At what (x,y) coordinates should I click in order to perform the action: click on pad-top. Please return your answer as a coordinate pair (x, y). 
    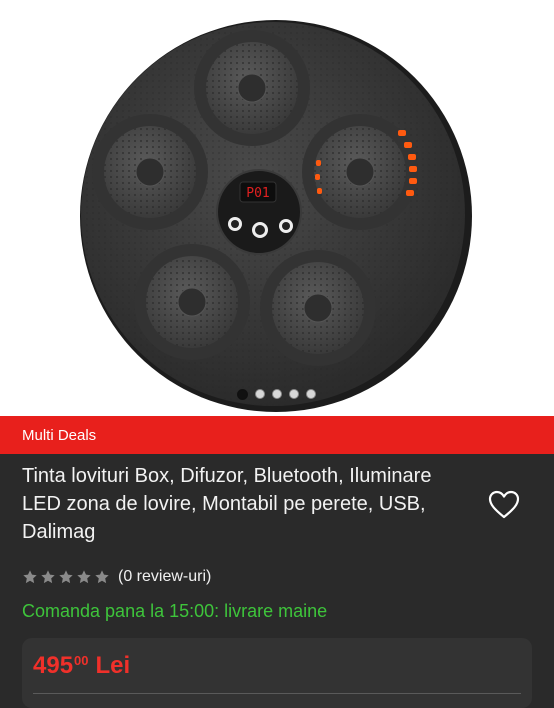
    Looking at the image, I should click on (252, 88).